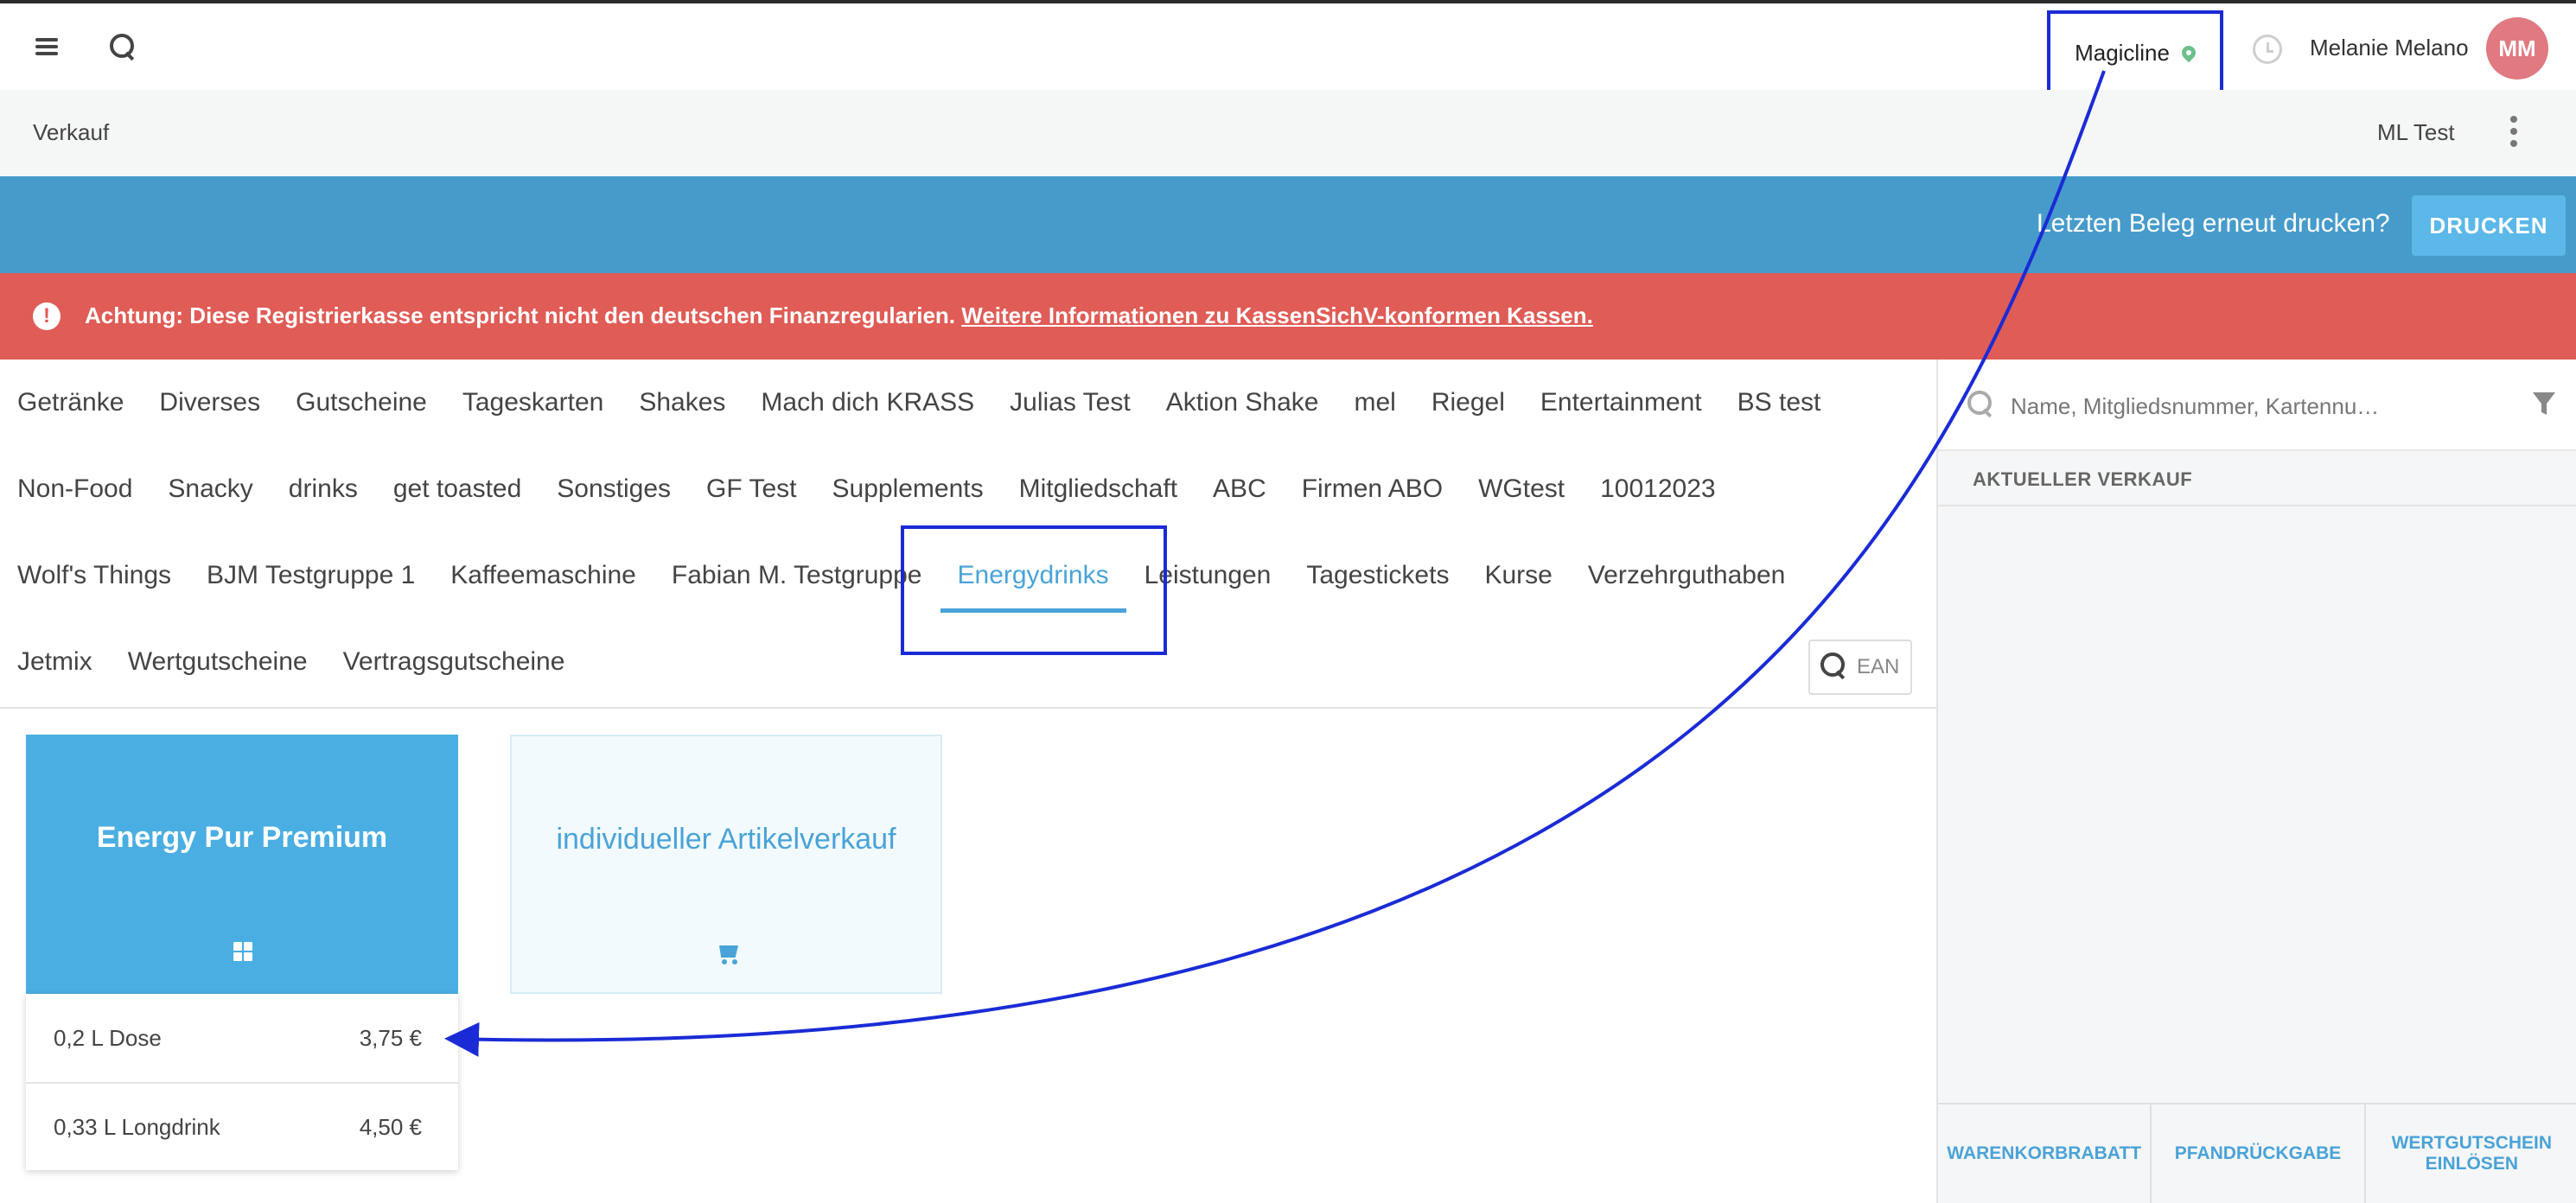 The image size is (2576, 1203). I want to click on category-tab: Sonstiges, so click(614, 489).